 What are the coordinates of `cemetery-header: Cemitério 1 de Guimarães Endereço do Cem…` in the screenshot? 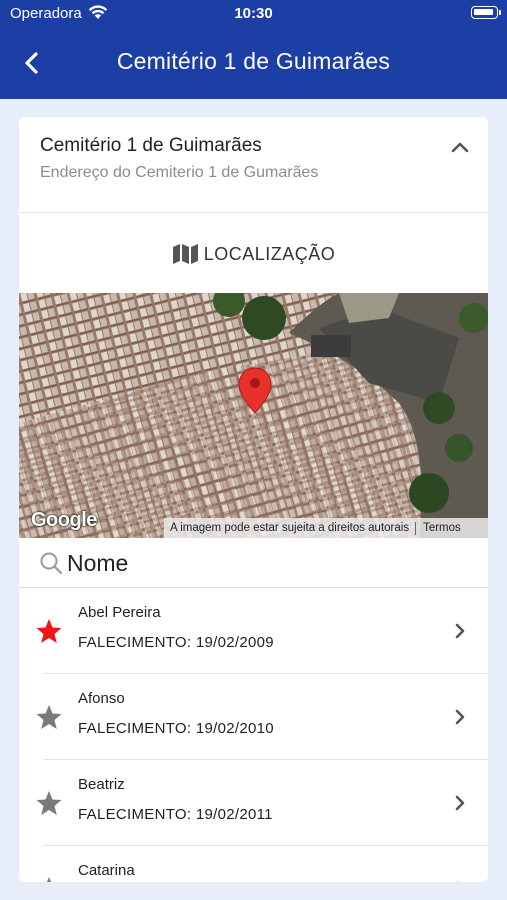 It's located at (253, 165).